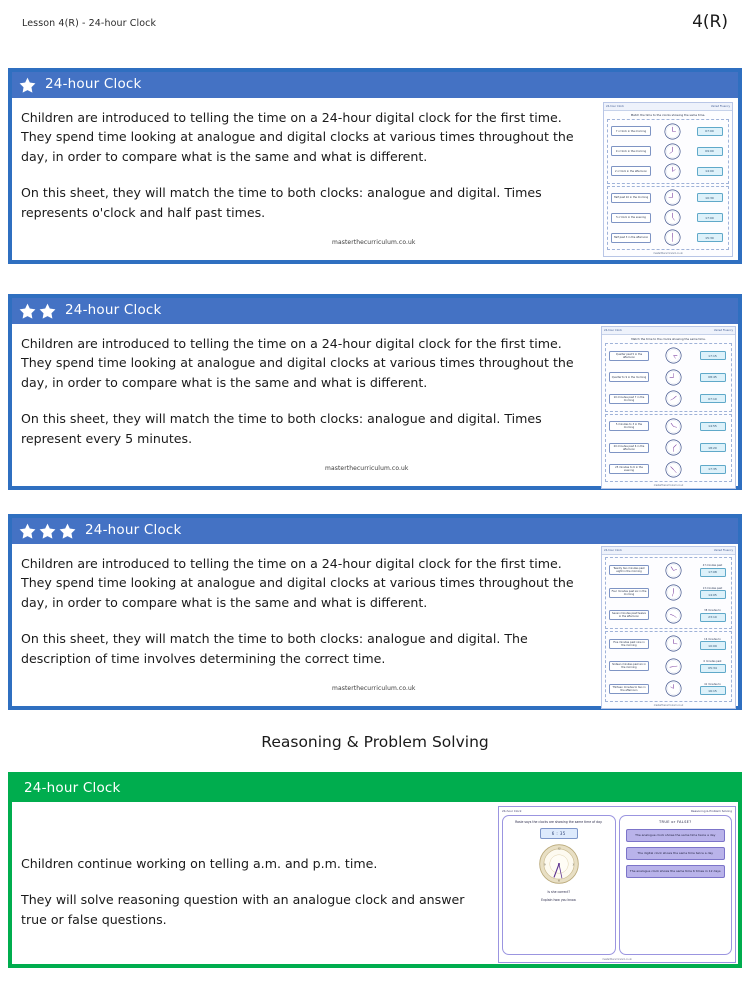  Describe the element at coordinates (668, 356) in the screenshot. I see `worksheet-row: Quarter past 5 in the afternoon 17:15` at that location.